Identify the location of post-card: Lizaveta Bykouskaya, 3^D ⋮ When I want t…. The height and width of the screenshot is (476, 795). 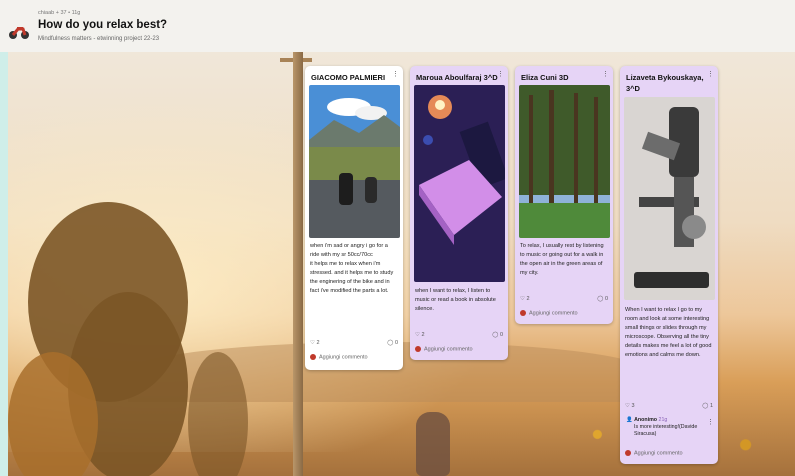
(669, 265).